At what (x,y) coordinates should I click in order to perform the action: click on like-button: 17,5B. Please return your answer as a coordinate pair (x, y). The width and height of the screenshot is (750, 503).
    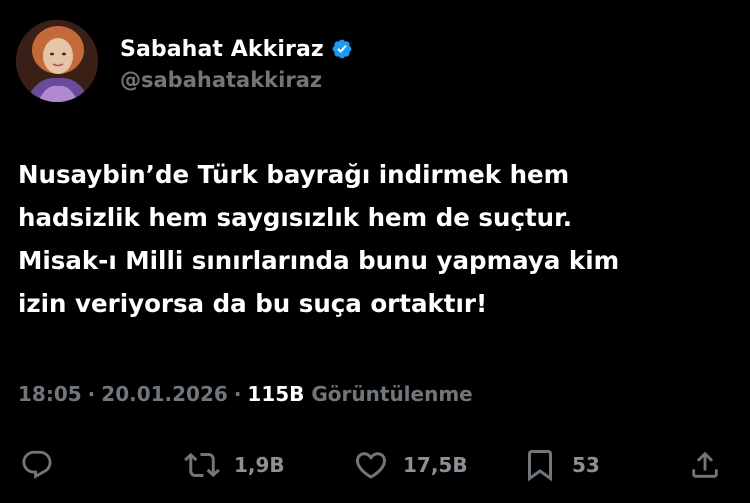
    Looking at the image, I should click on (410, 465).